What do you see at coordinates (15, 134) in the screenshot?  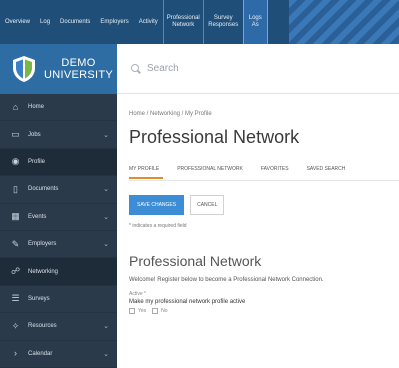 I see `briefcase-icon: ▭` at bounding box center [15, 134].